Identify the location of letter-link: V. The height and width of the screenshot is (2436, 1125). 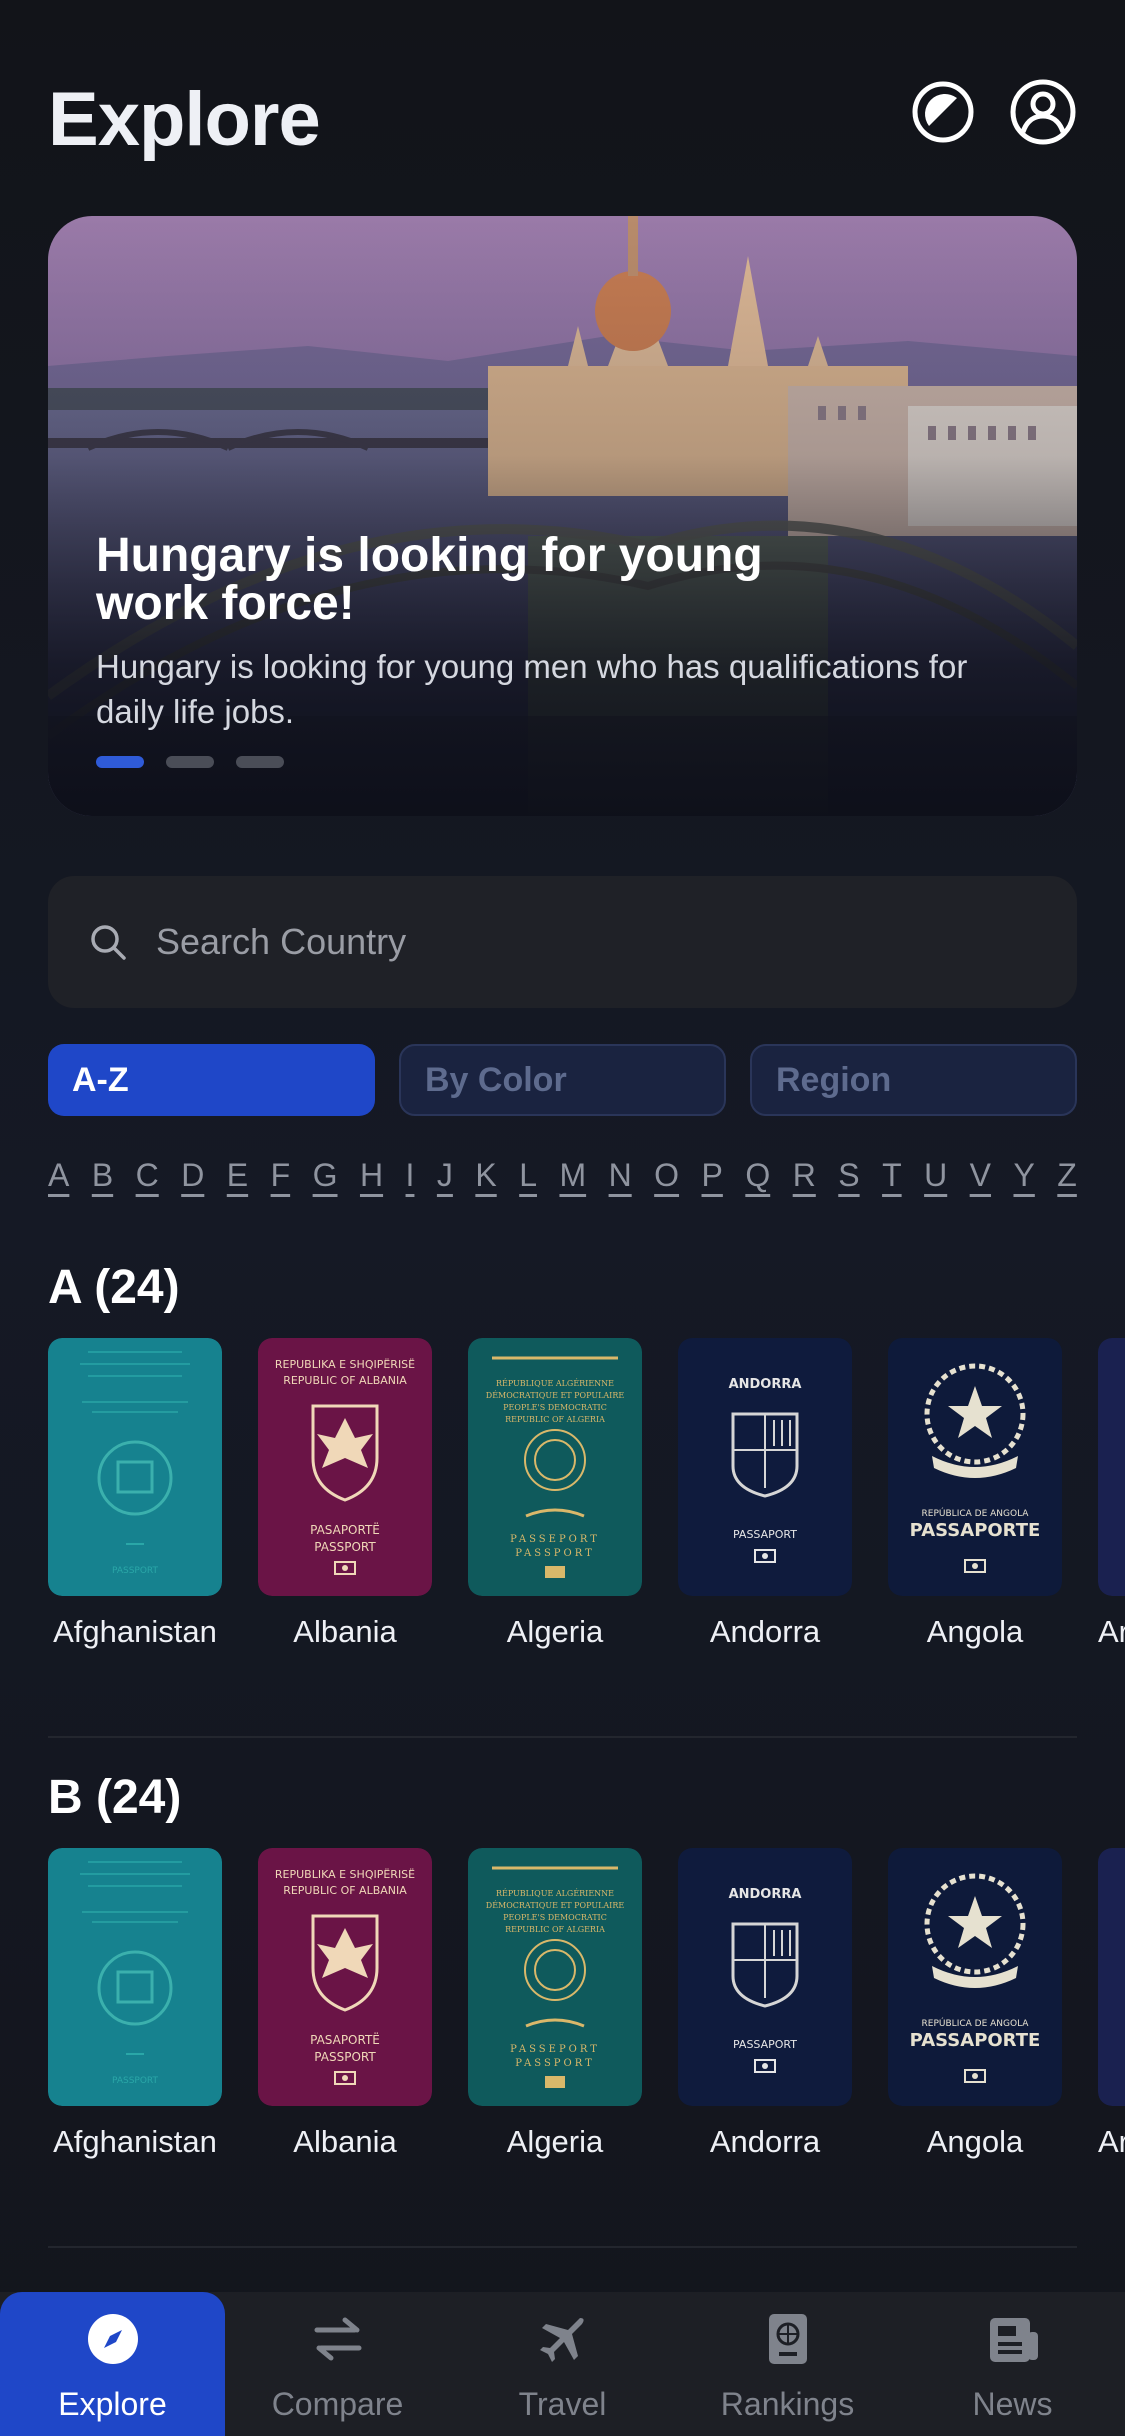
(980, 1175).